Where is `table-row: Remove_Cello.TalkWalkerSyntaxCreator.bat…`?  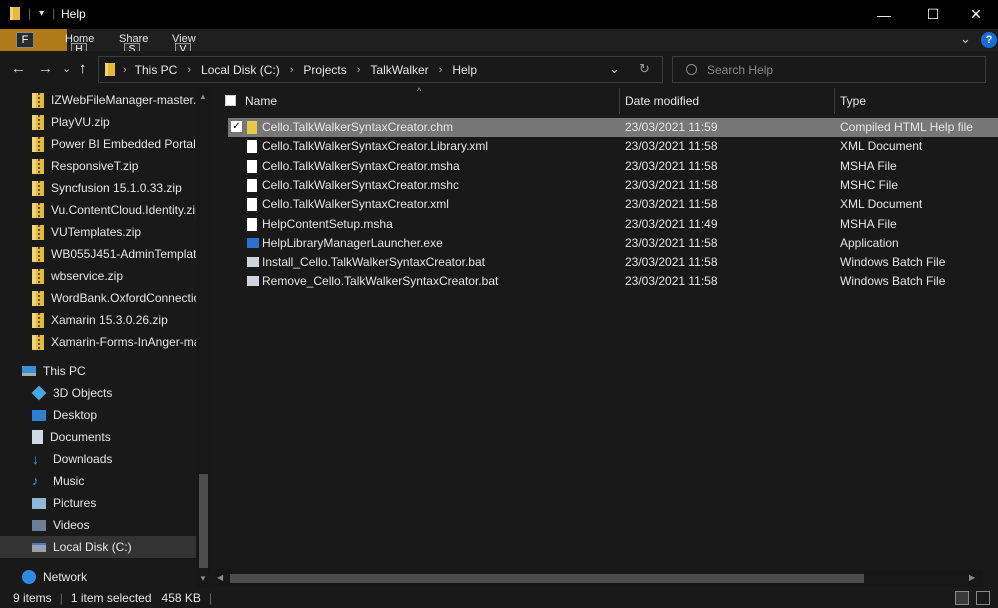 table-row: Remove_Cello.TalkWalkerSyntaxCreator.bat… is located at coordinates (613, 281).